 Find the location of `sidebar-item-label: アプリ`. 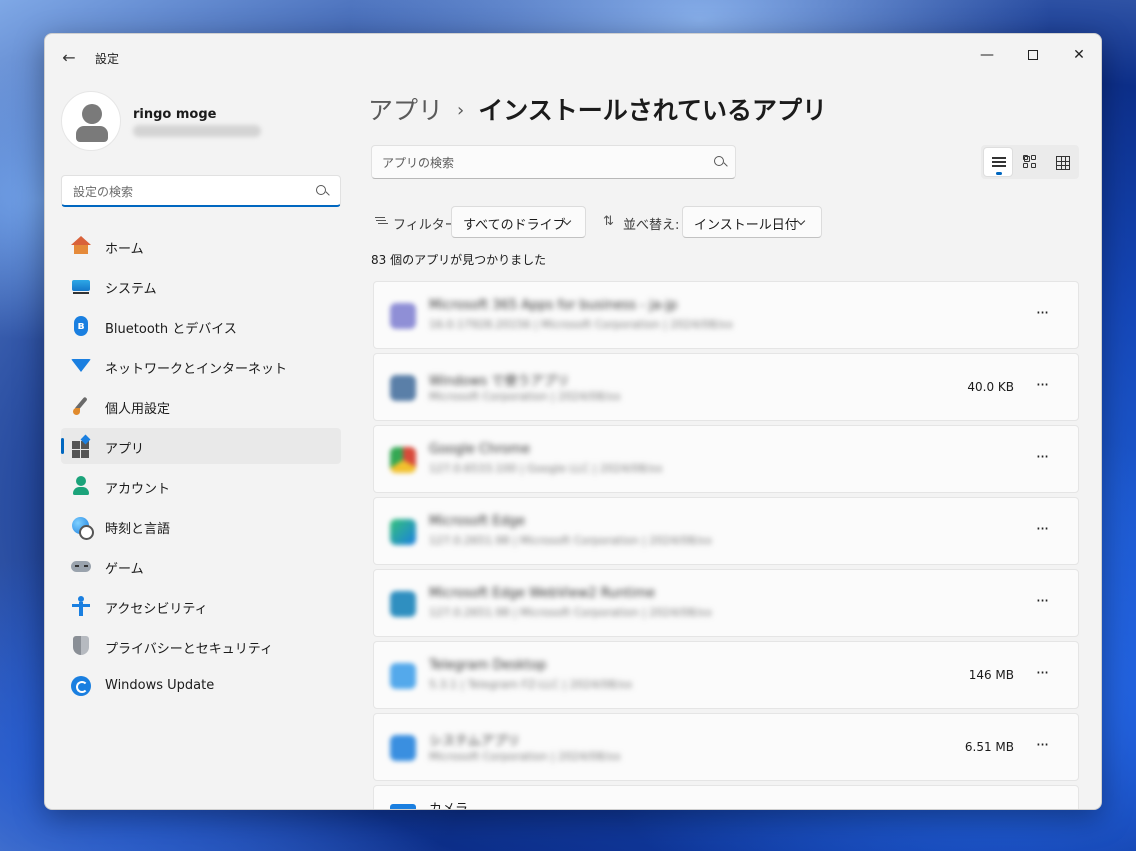

sidebar-item-label: アプリ is located at coordinates (125, 449).